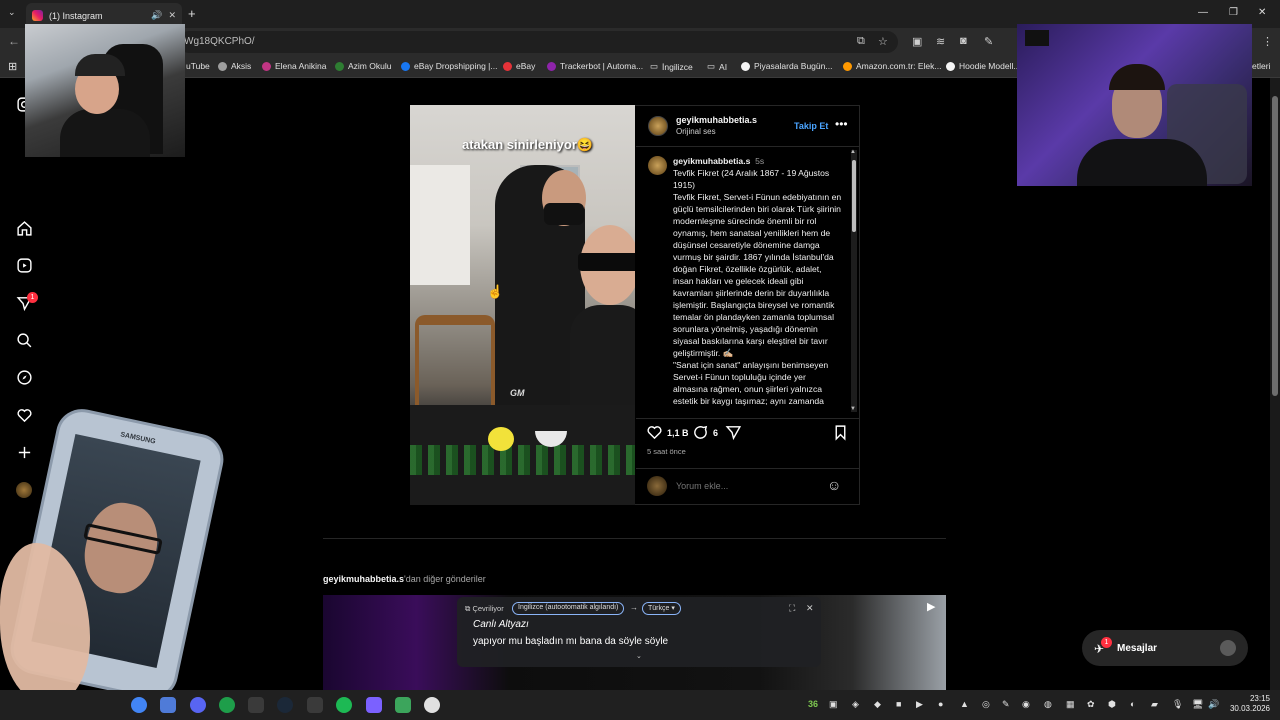 The height and width of the screenshot is (720, 1280). What do you see at coordinates (657, 165) in the screenshot?
I see `caption-avatar` at bounding box center [657, 165].